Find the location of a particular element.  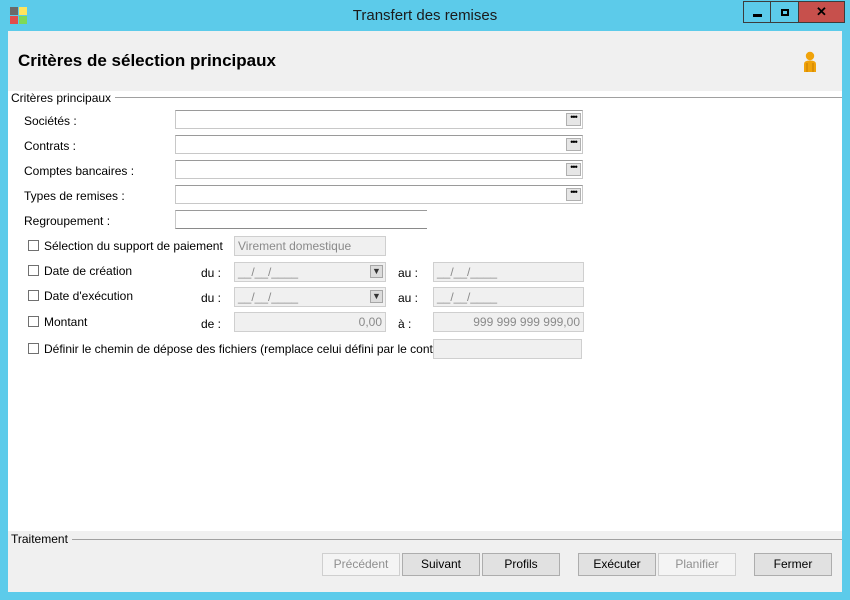

maximize-button is located at coordinates (784, 12).